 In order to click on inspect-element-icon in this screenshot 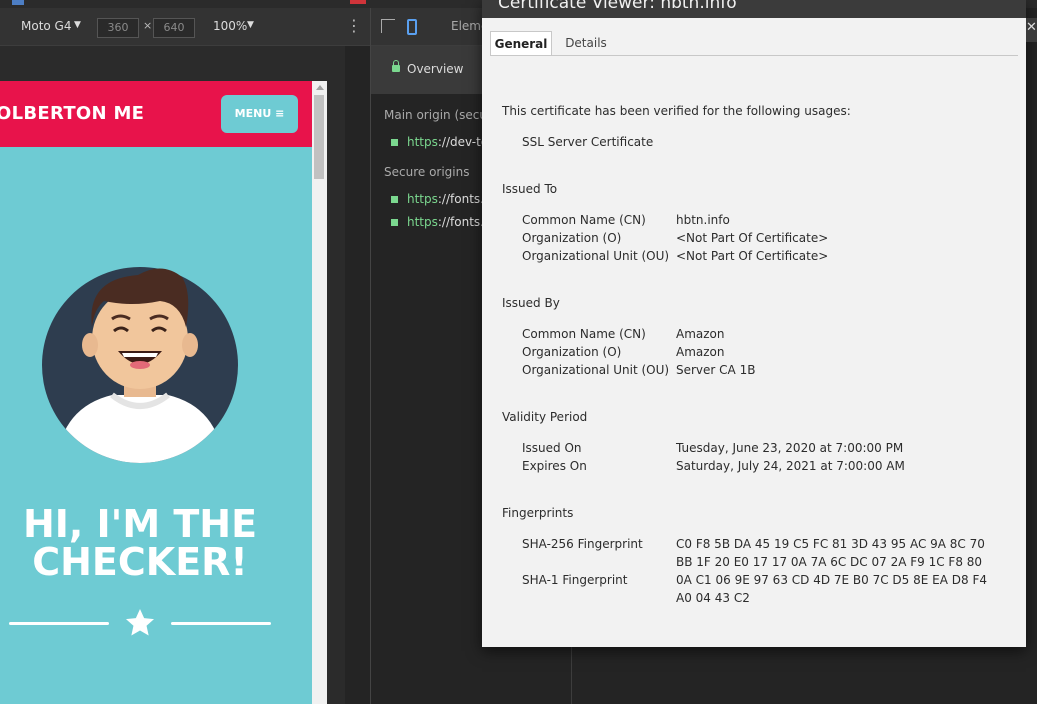, I will do `click(388, 26)`.